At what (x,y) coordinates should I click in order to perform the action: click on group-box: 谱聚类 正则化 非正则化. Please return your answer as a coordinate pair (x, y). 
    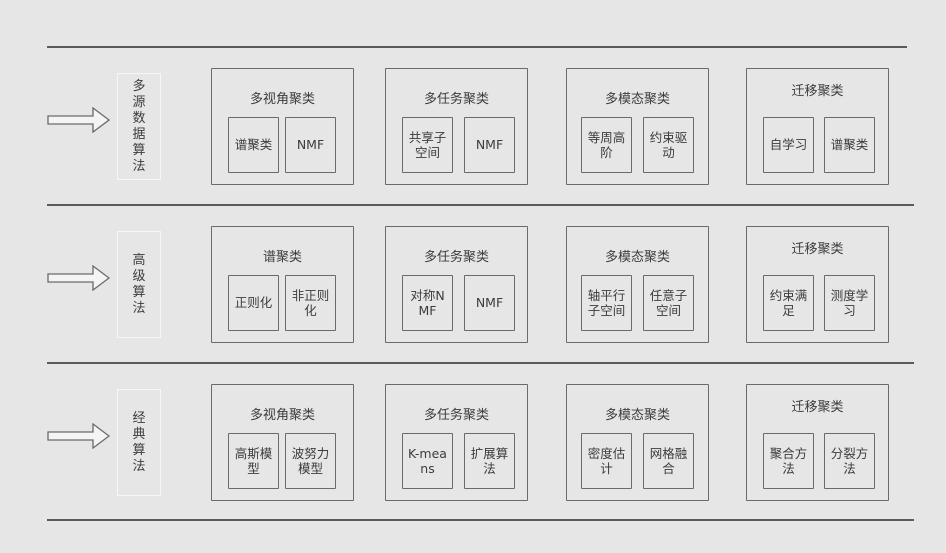
    Looking at the image, I should click on (282, 284).